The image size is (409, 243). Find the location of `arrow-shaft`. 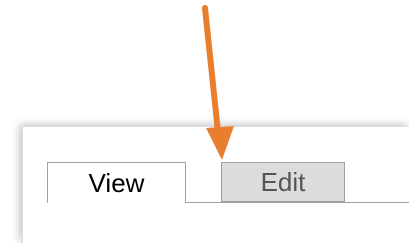

arrow-shaft is located at coordinates (211, 70).